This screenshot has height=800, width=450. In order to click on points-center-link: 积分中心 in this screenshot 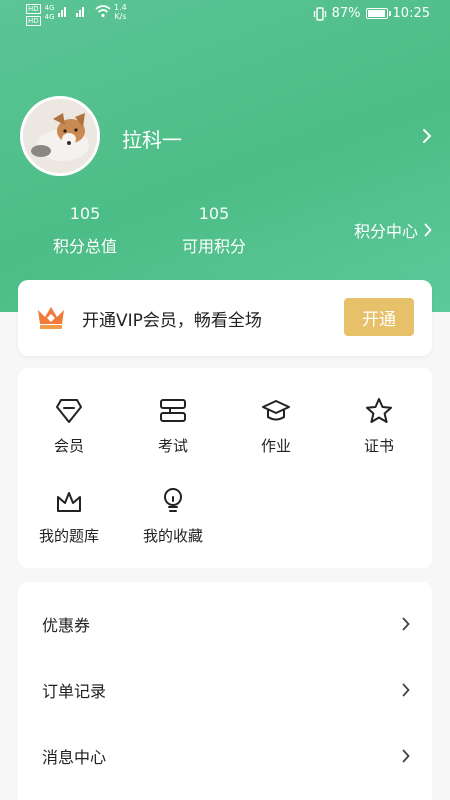, I will do `click(393, 230)`.